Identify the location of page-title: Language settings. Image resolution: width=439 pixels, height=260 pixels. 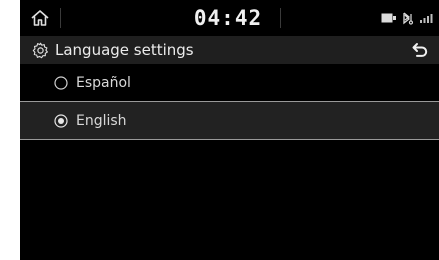
(124, 50).